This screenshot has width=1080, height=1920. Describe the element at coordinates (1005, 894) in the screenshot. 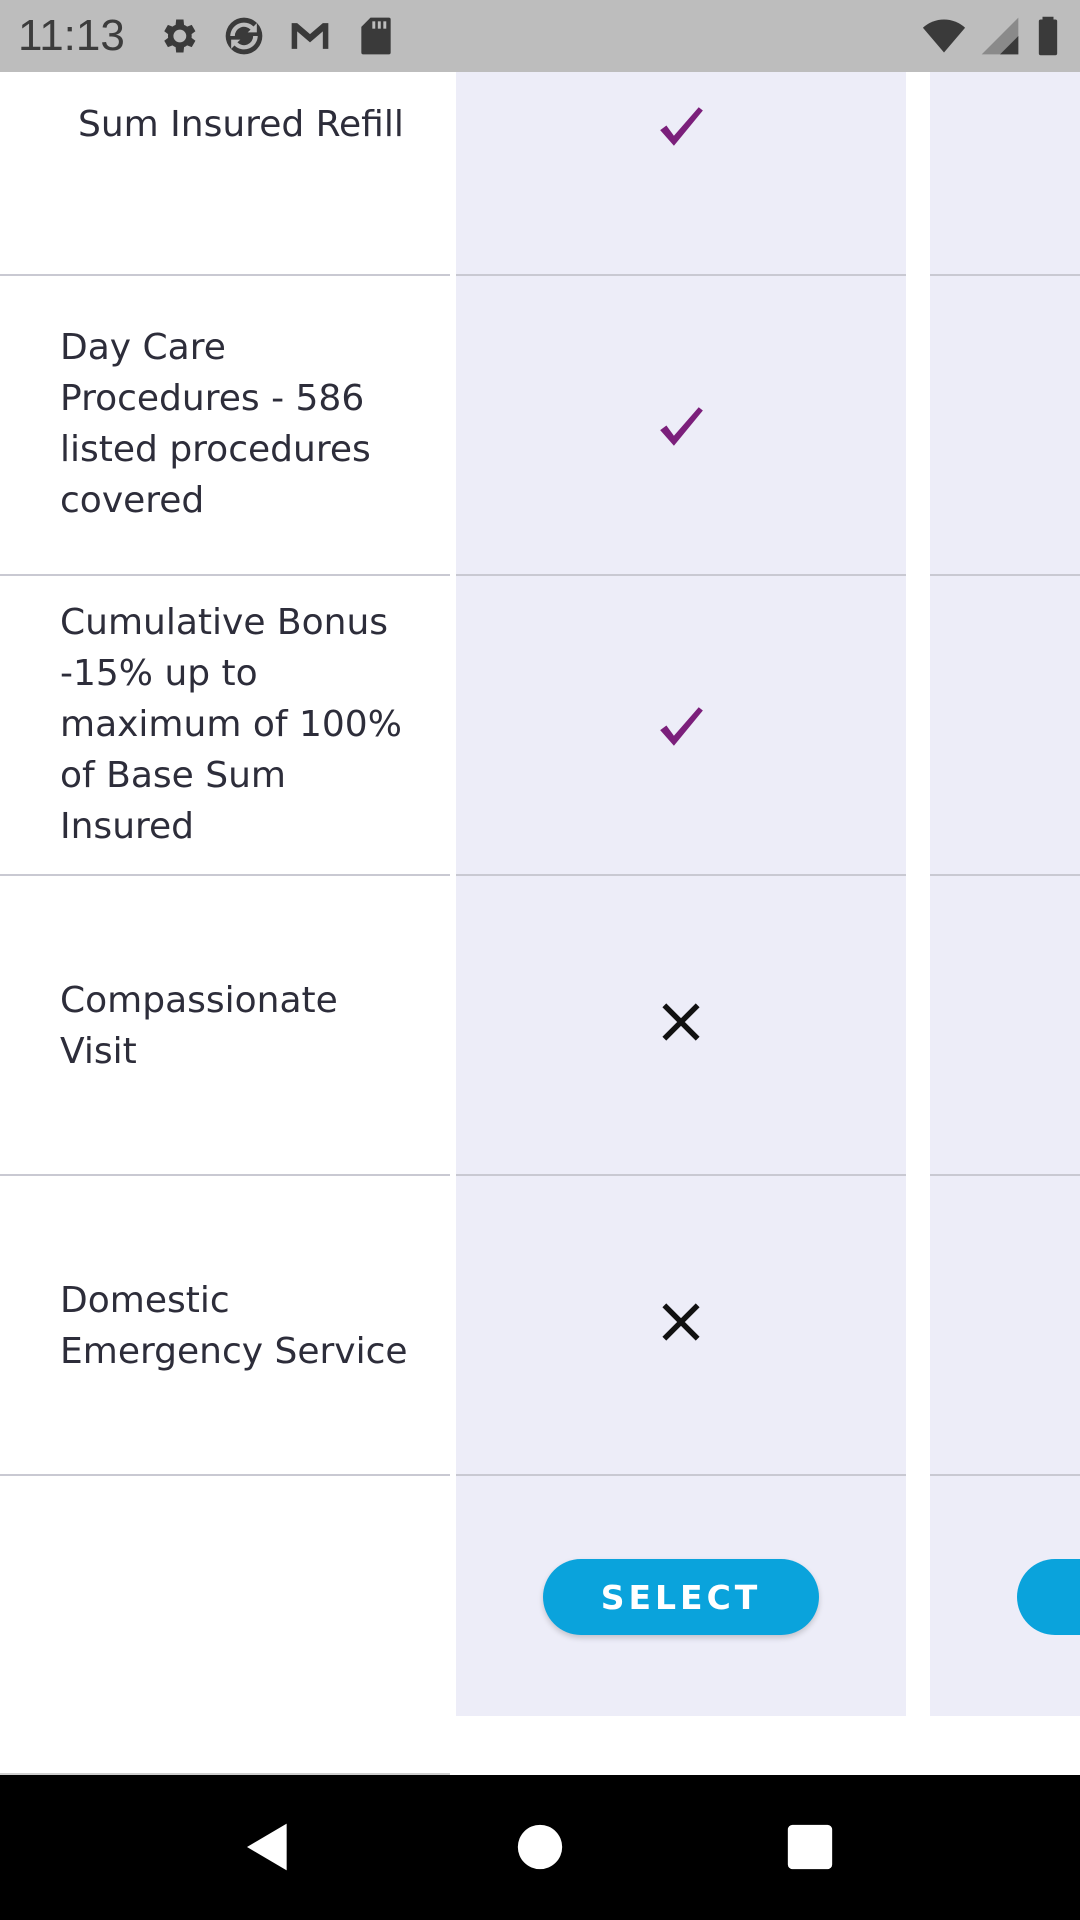

I see `plan-column-b` at that location.